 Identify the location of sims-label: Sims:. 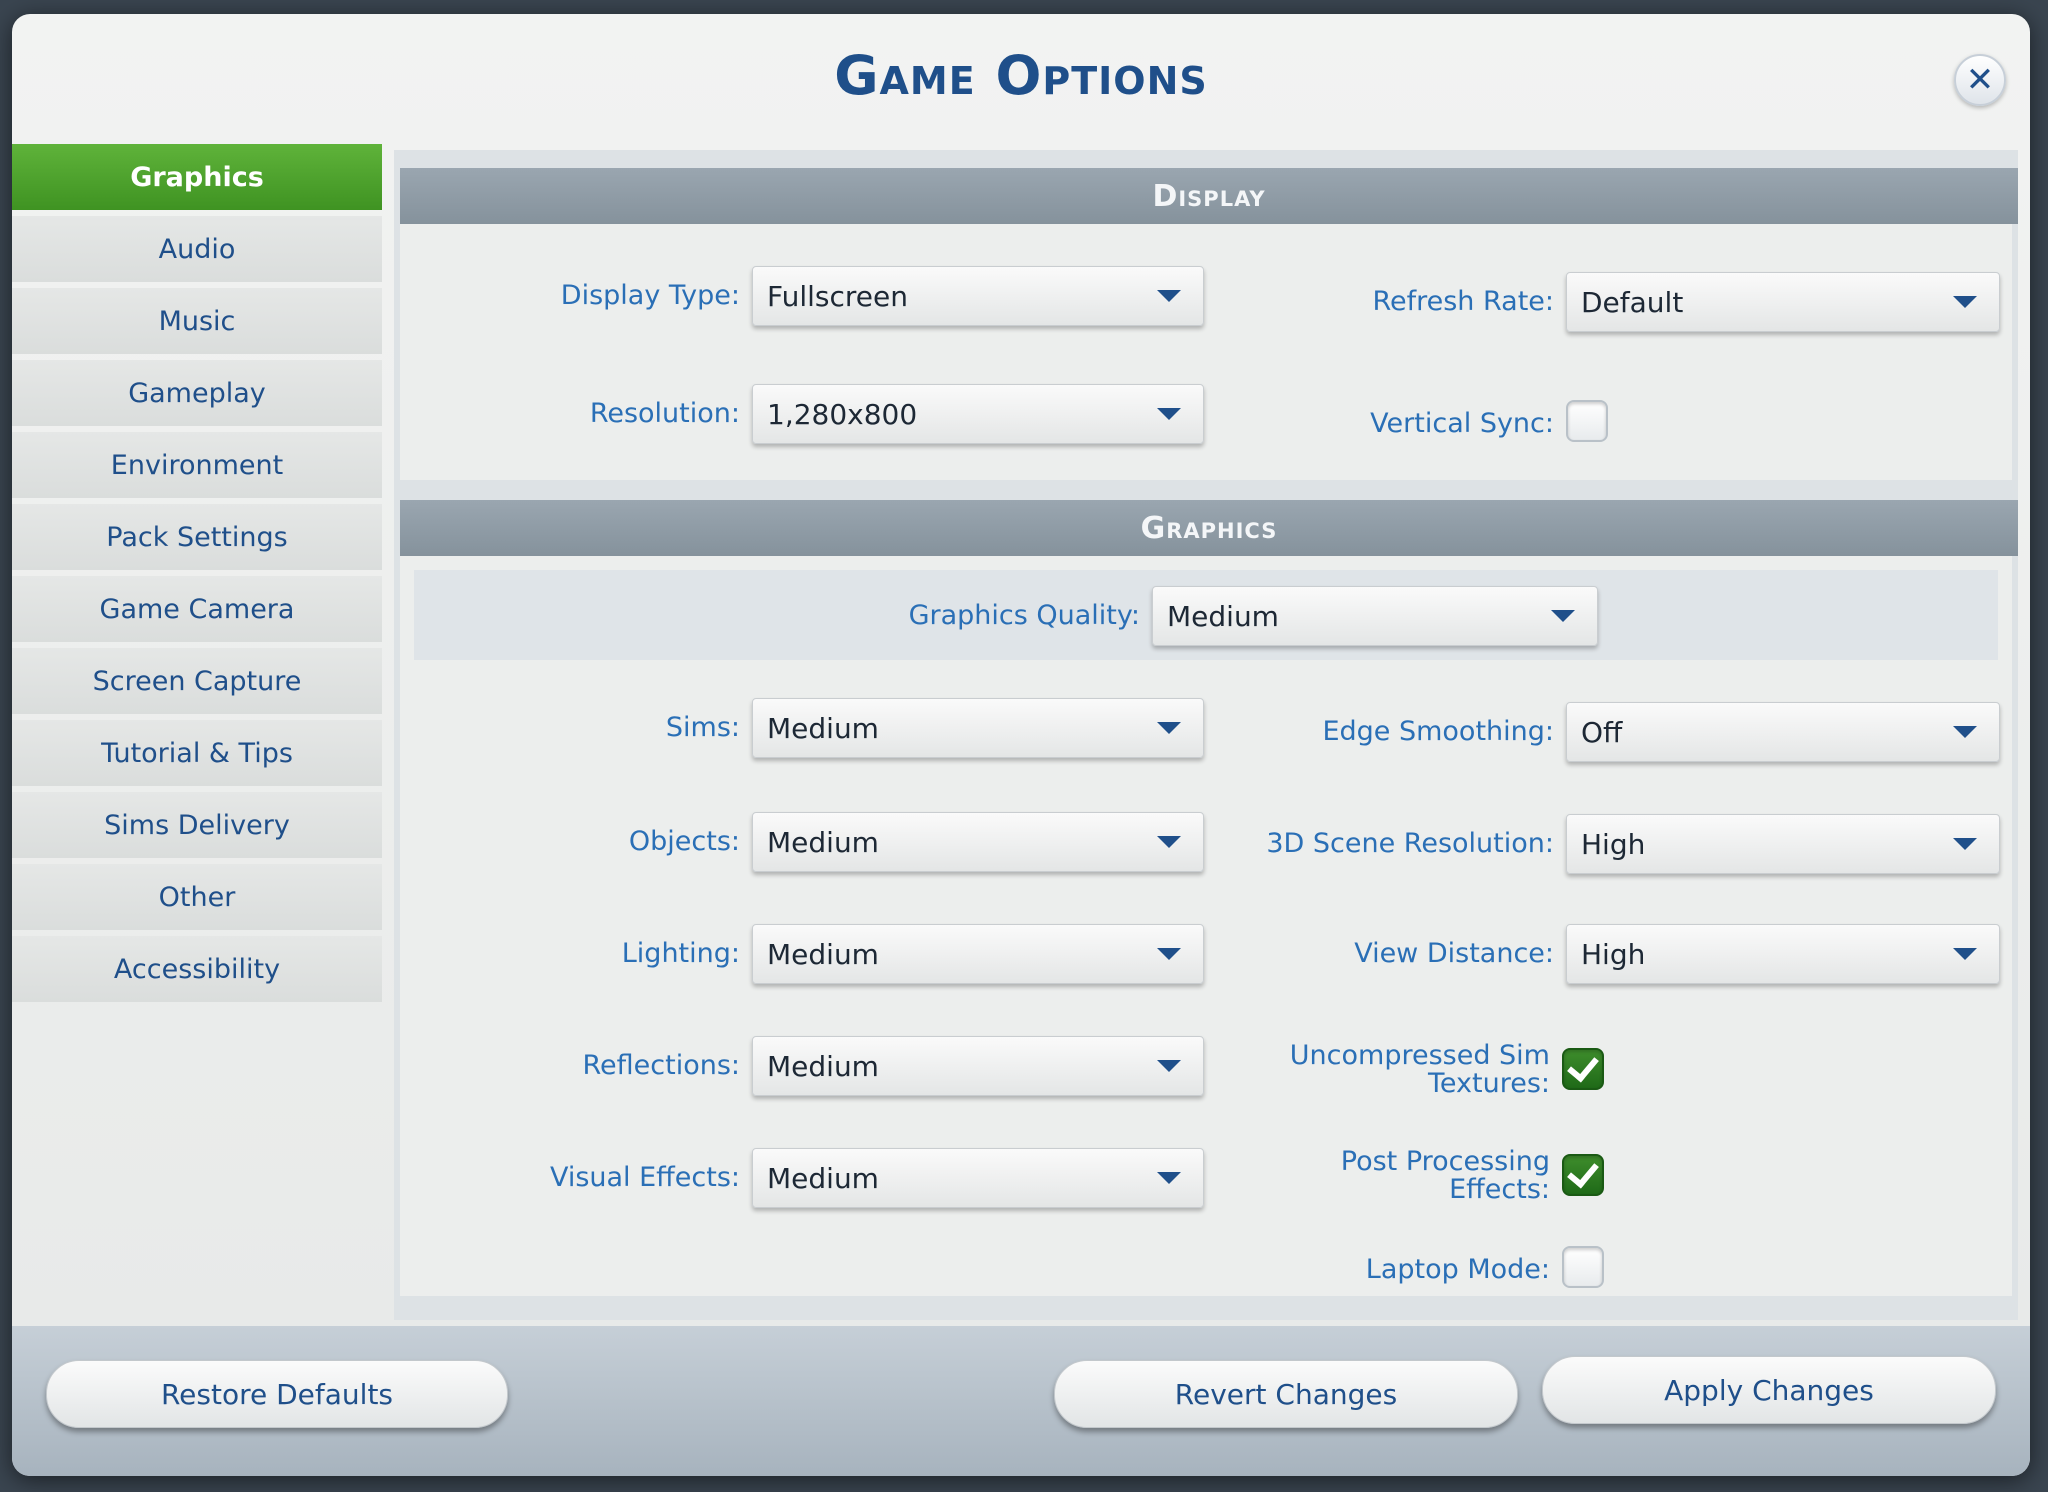
(702, 727).